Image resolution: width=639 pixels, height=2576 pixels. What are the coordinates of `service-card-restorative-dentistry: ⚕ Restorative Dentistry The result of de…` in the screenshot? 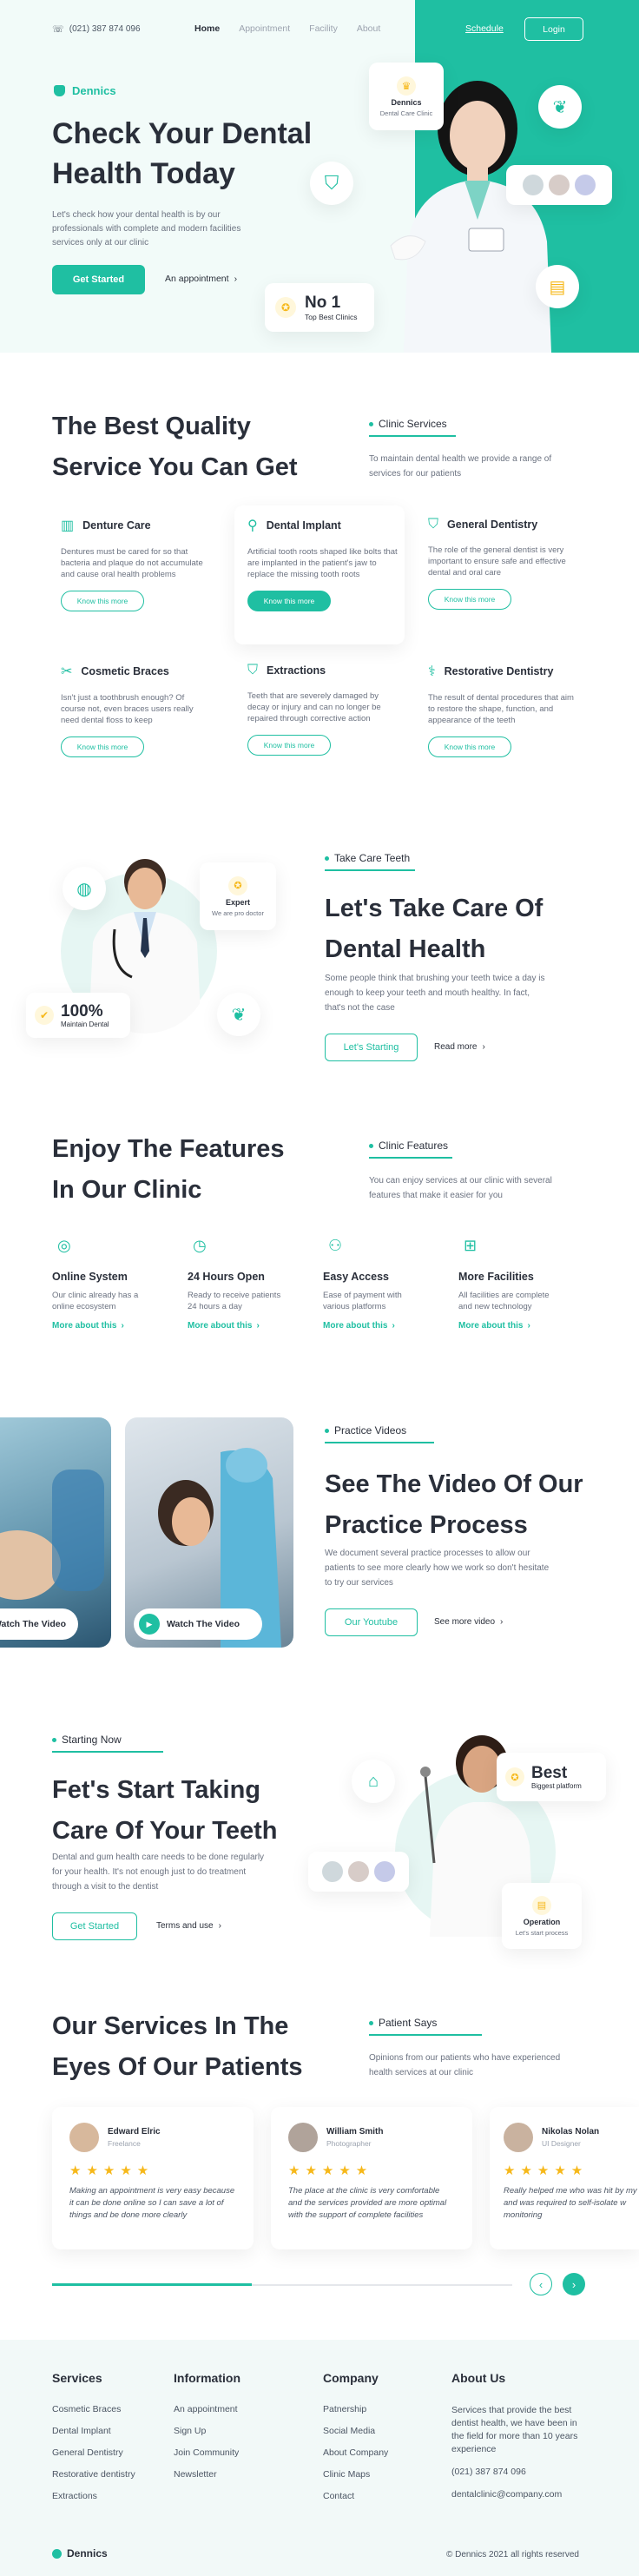 It's located at (510, 710).